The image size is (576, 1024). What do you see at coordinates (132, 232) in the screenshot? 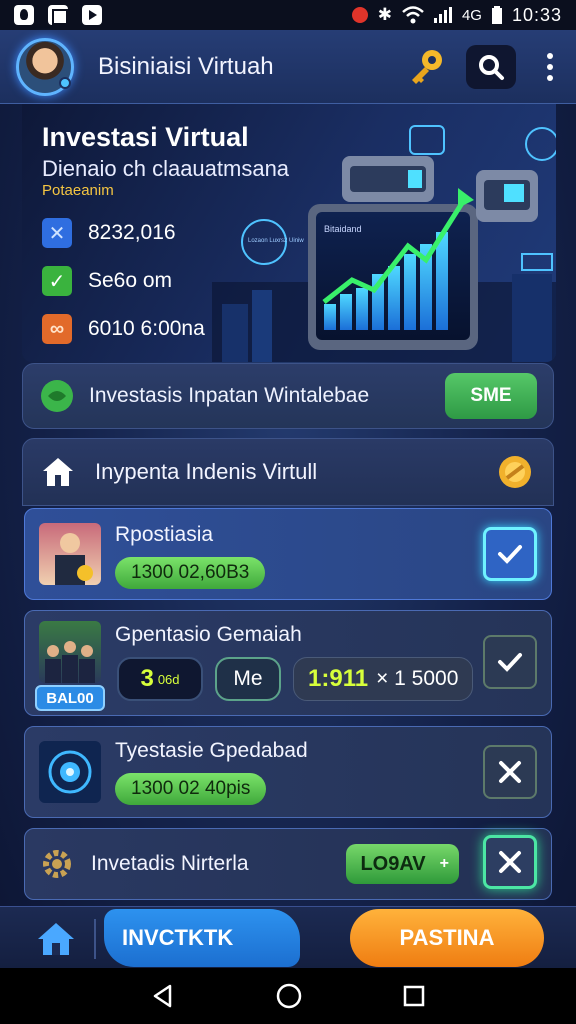
I see `stat-value: 8232,016` at bounding box center [132, 232].